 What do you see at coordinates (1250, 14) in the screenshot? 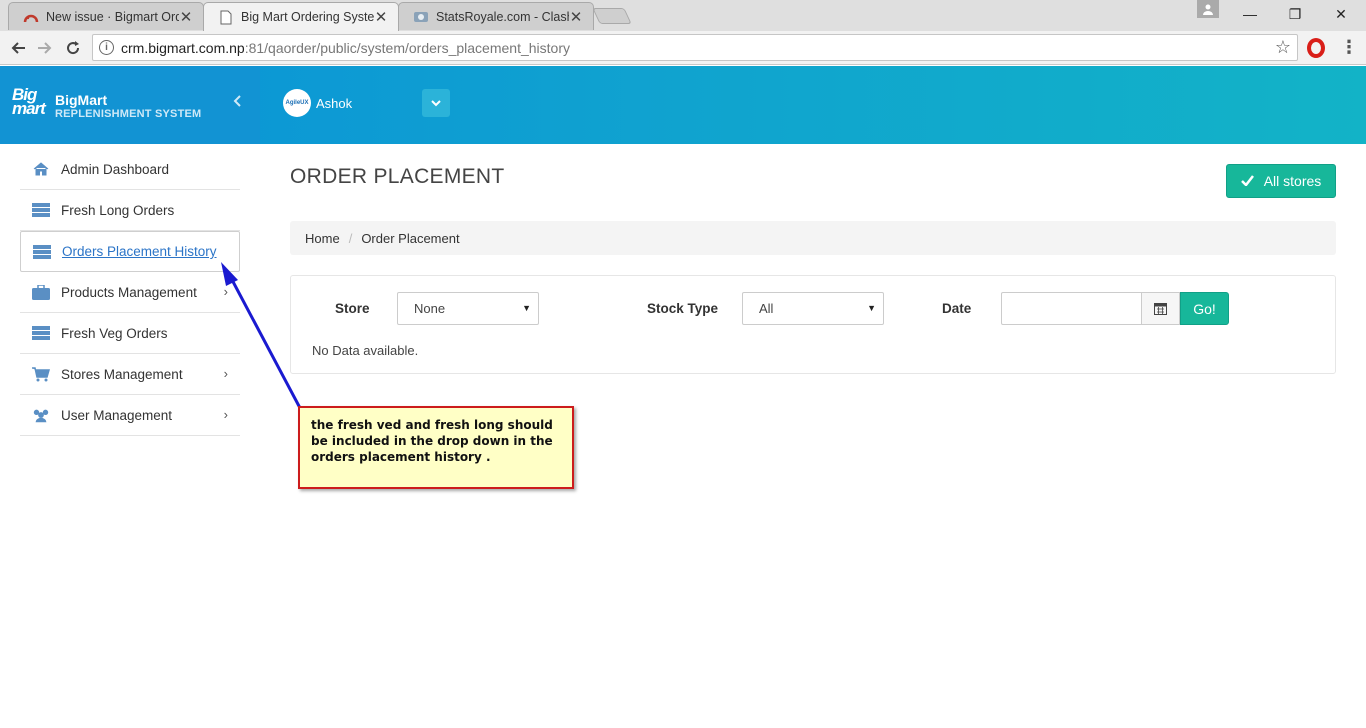
I see `minimize-button: —` at bounding box center [1250, 14].